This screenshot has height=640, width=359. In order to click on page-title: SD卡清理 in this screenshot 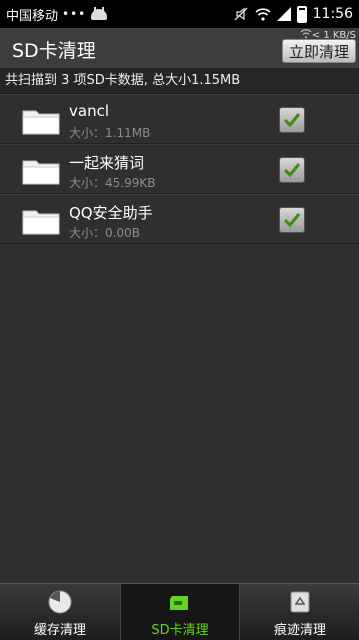, I will do `click(54, 51)`.